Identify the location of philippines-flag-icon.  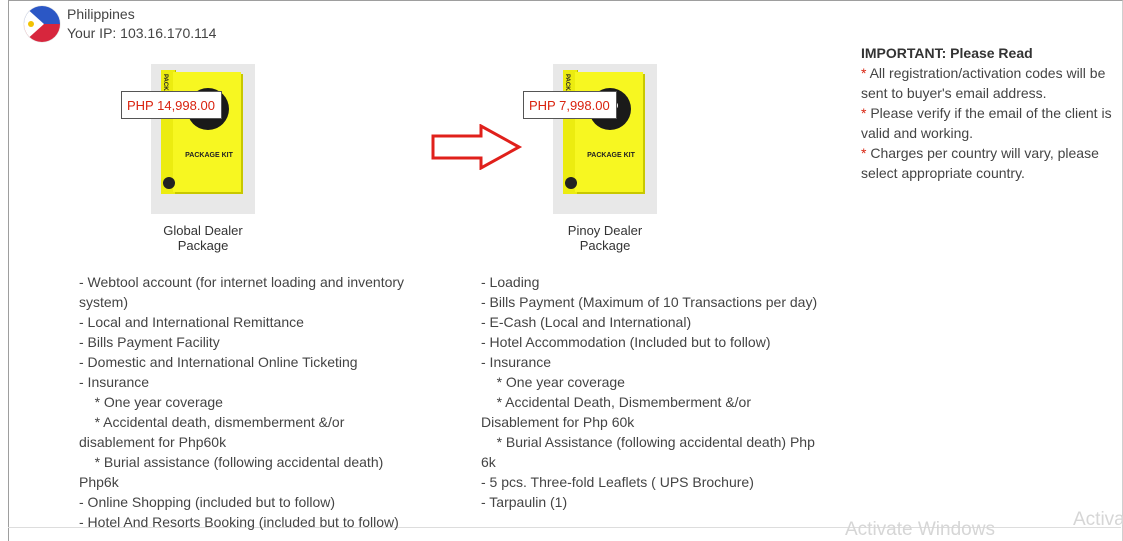
(42, 24).